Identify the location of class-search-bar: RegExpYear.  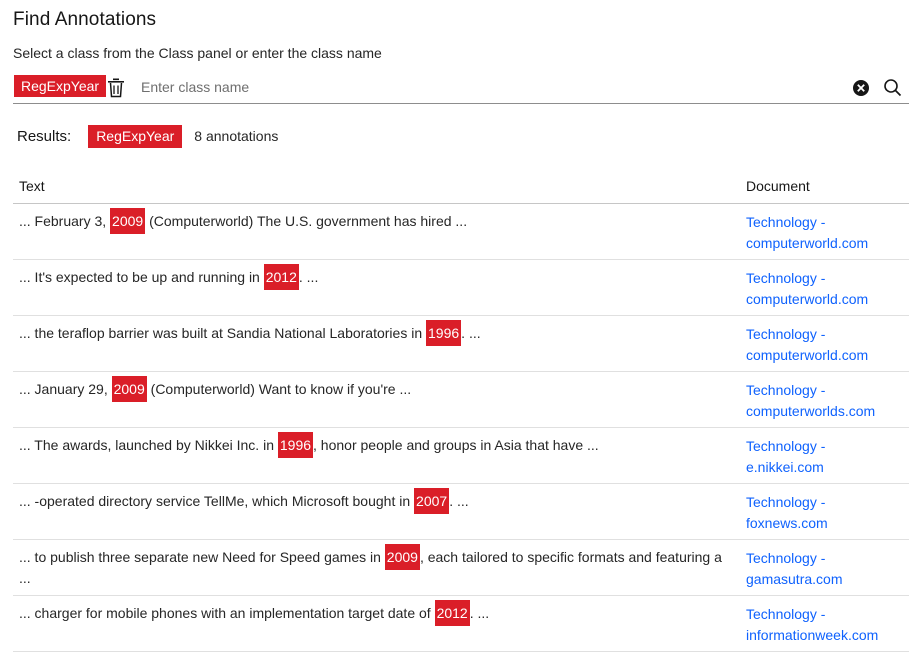
(461, 89).